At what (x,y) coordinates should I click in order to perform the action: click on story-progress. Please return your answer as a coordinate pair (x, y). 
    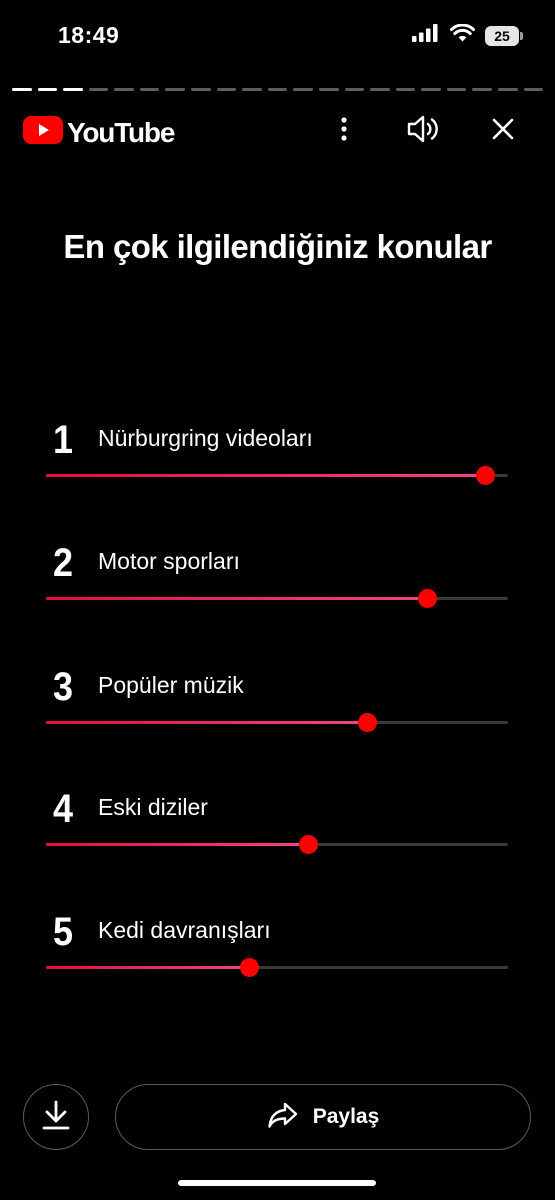
    Looking at the image, I should click on (278, 89).